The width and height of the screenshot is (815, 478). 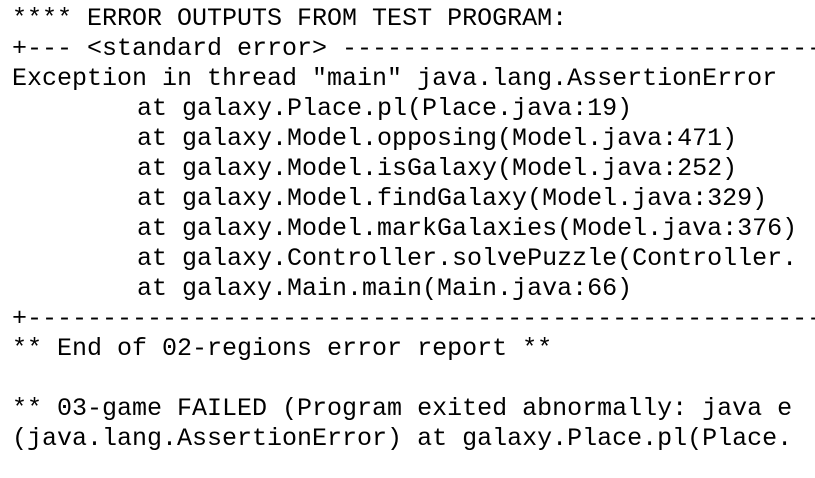 What do you see at coordinates (385, 288) in the screenshot?
I see `stack-frame: at galaxy.Main.main(Main.java:66)` at bounding box center [385, 288].